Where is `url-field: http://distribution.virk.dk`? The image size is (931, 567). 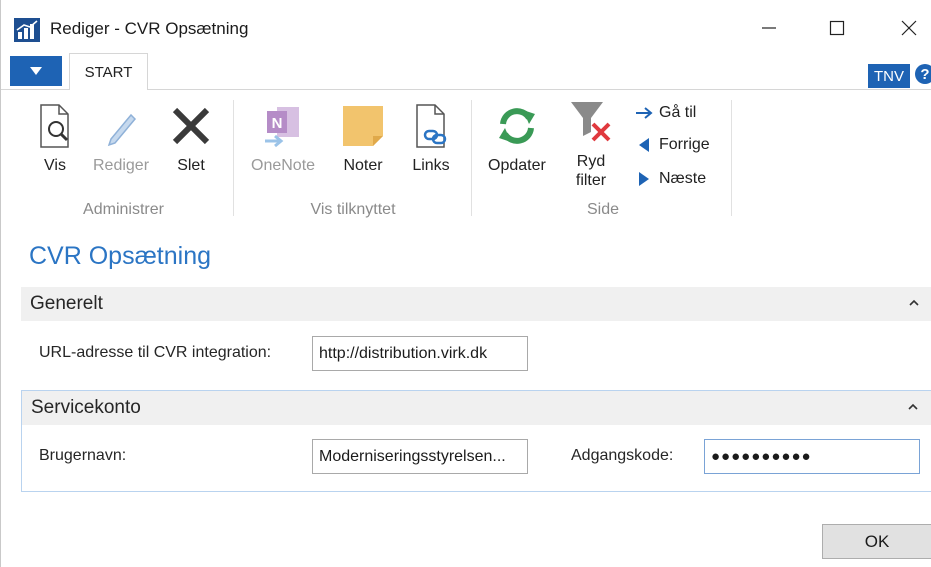
url-field: http://distribution.virk.dk is located at coordinates (420, 353).